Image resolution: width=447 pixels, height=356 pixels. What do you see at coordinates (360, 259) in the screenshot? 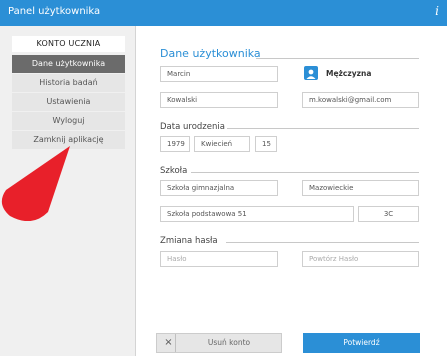
I see `repeat-password-field: Powtórz Hasło` at bounding box center [360, 259].